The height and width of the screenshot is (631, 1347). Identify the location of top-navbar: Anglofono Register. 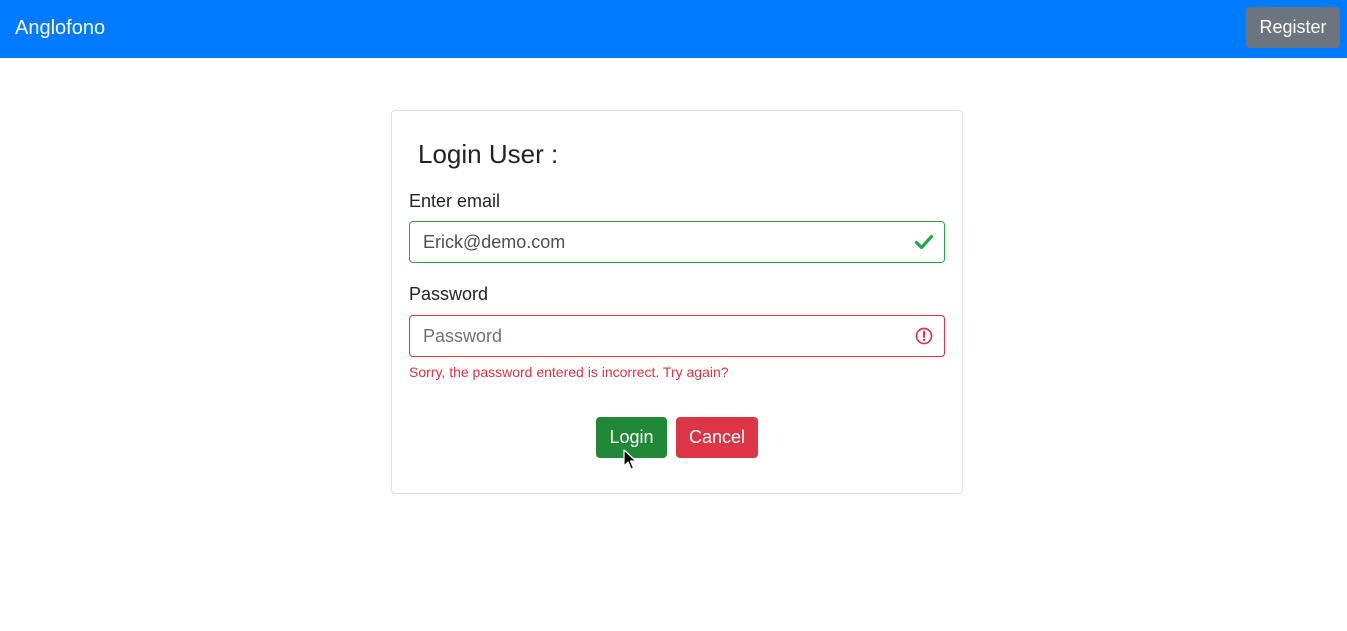
(673, 29).